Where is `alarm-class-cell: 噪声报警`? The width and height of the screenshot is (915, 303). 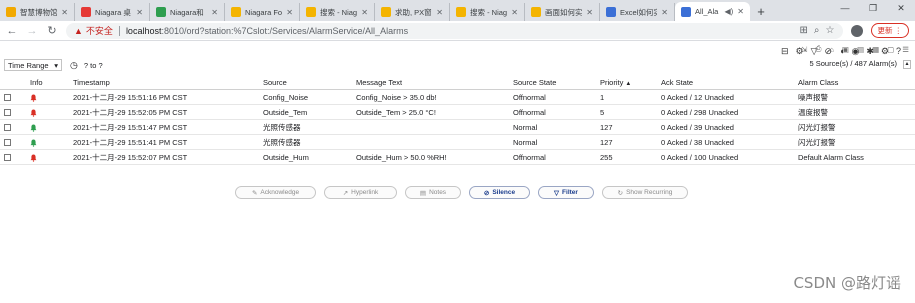 alarm-class-cell: 噪声报警 is located at coordinates (813, 97).